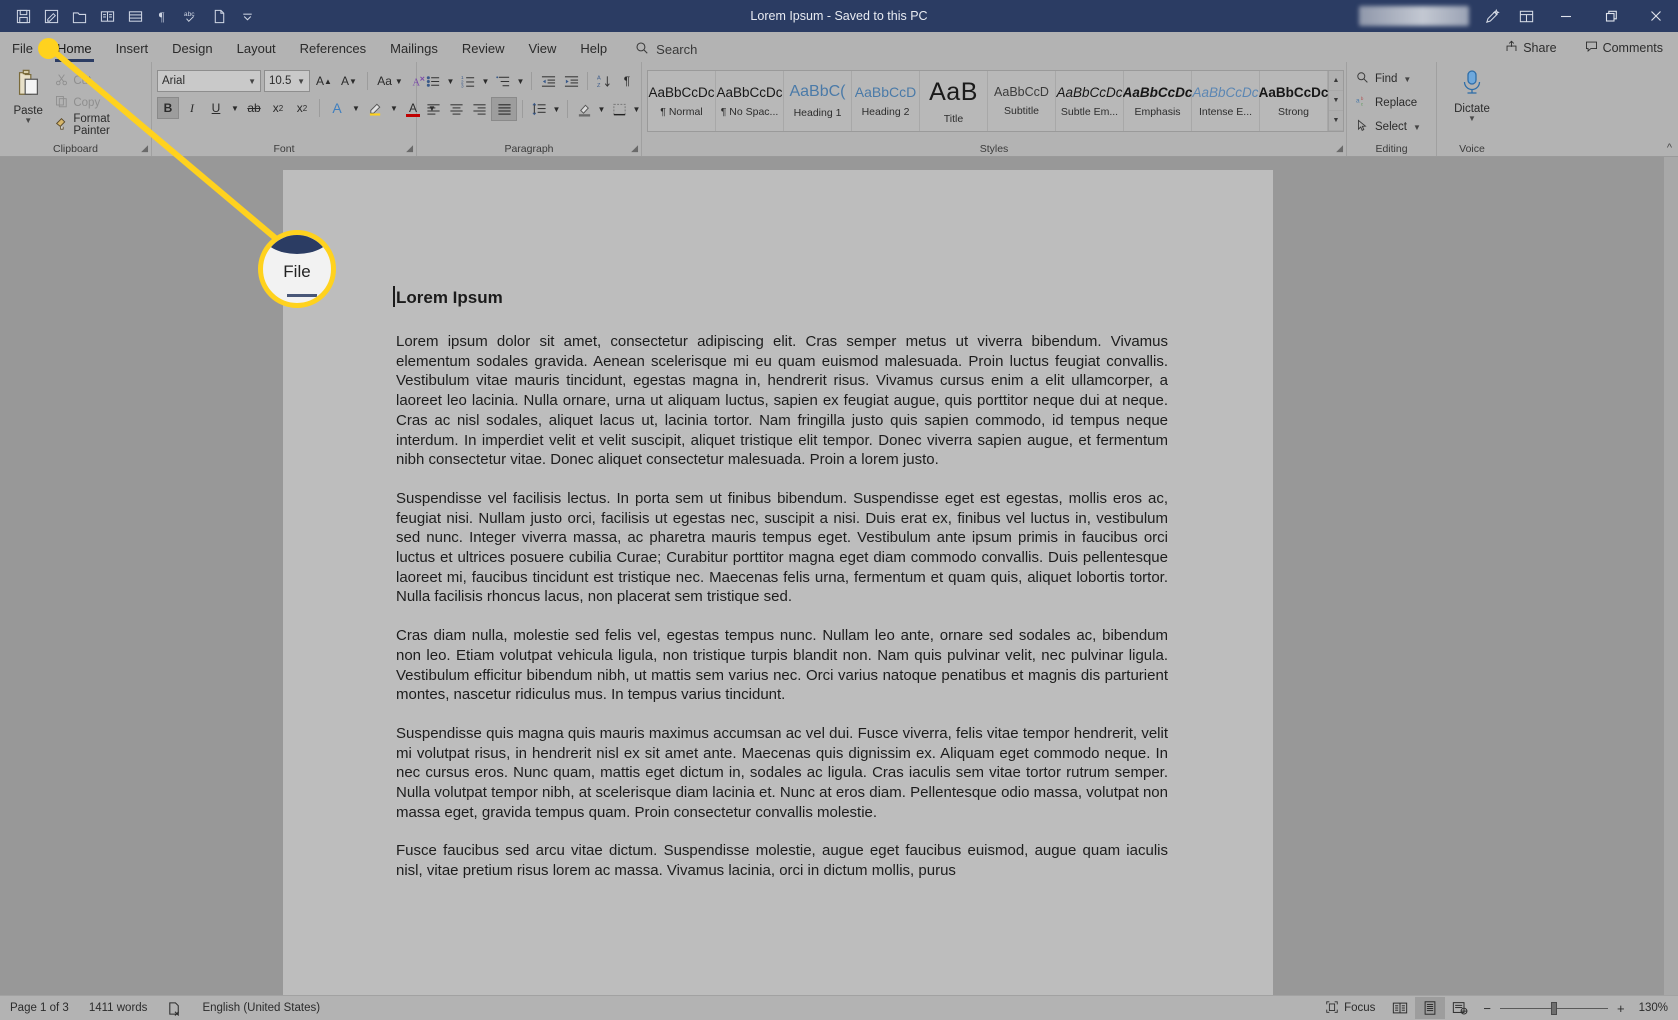 The width and height of the screenshot is (1678, 1020). I want to click on align-right-icon, so click(479, 109).